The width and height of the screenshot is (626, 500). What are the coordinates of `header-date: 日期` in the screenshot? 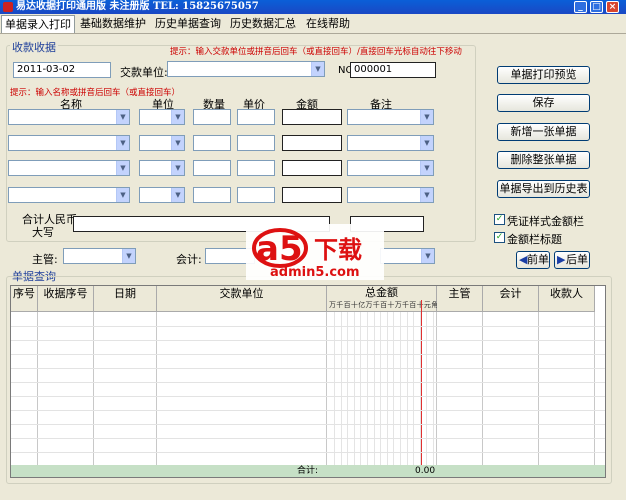 It's located at (125, 299).